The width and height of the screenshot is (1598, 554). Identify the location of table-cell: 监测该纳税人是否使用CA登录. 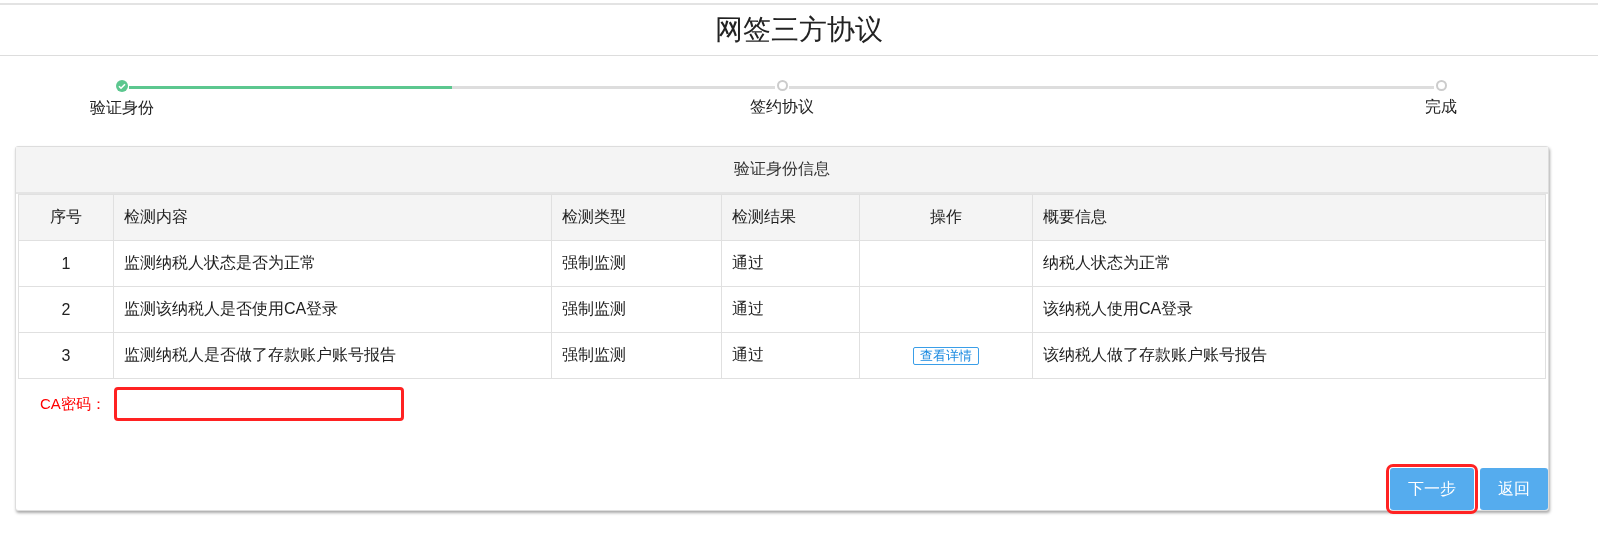
(332, 309).